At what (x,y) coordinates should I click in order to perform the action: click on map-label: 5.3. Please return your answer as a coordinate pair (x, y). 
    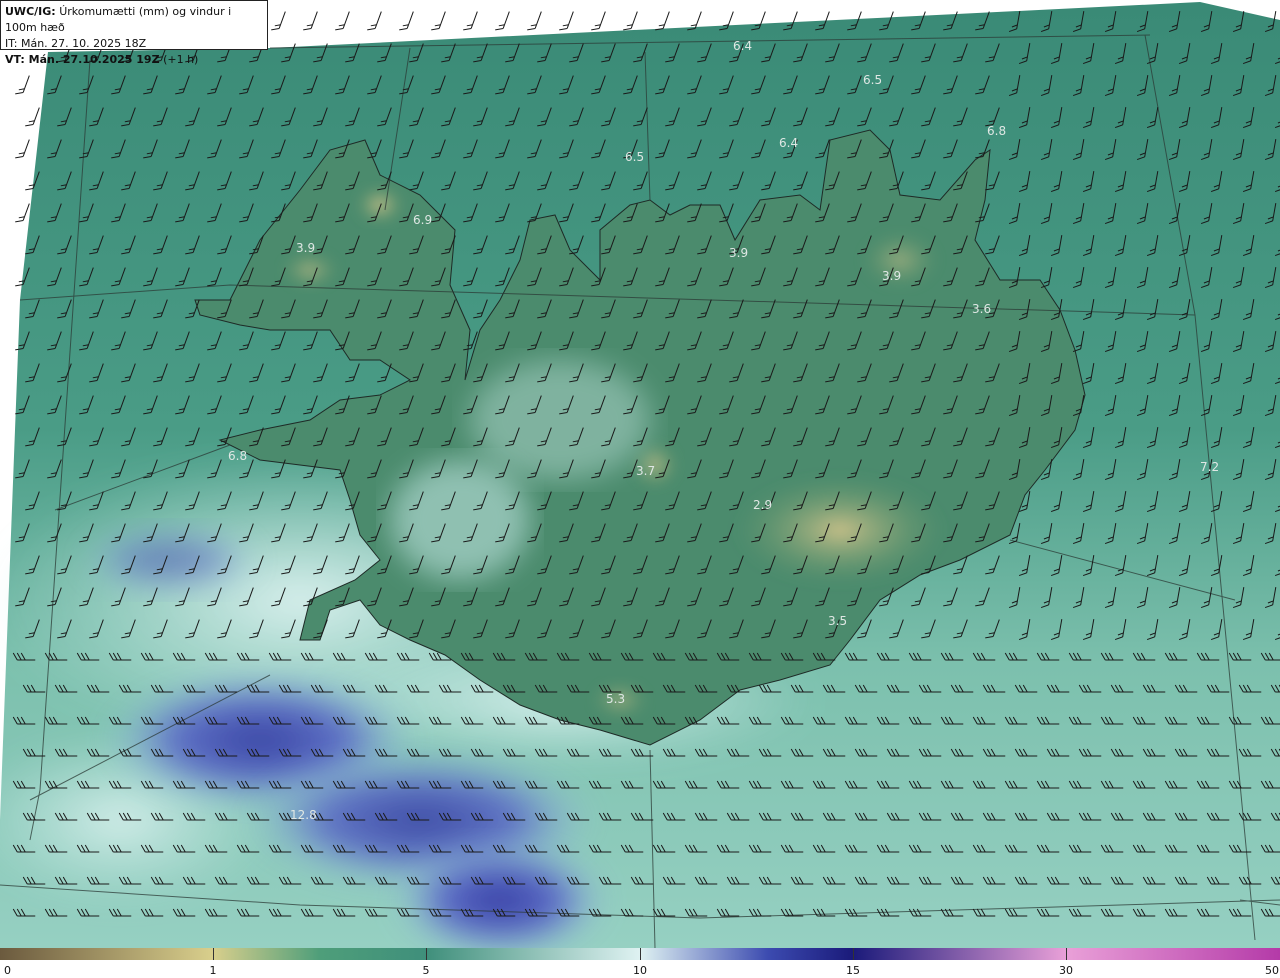
    Looking at the image, I should click on (615, 699).